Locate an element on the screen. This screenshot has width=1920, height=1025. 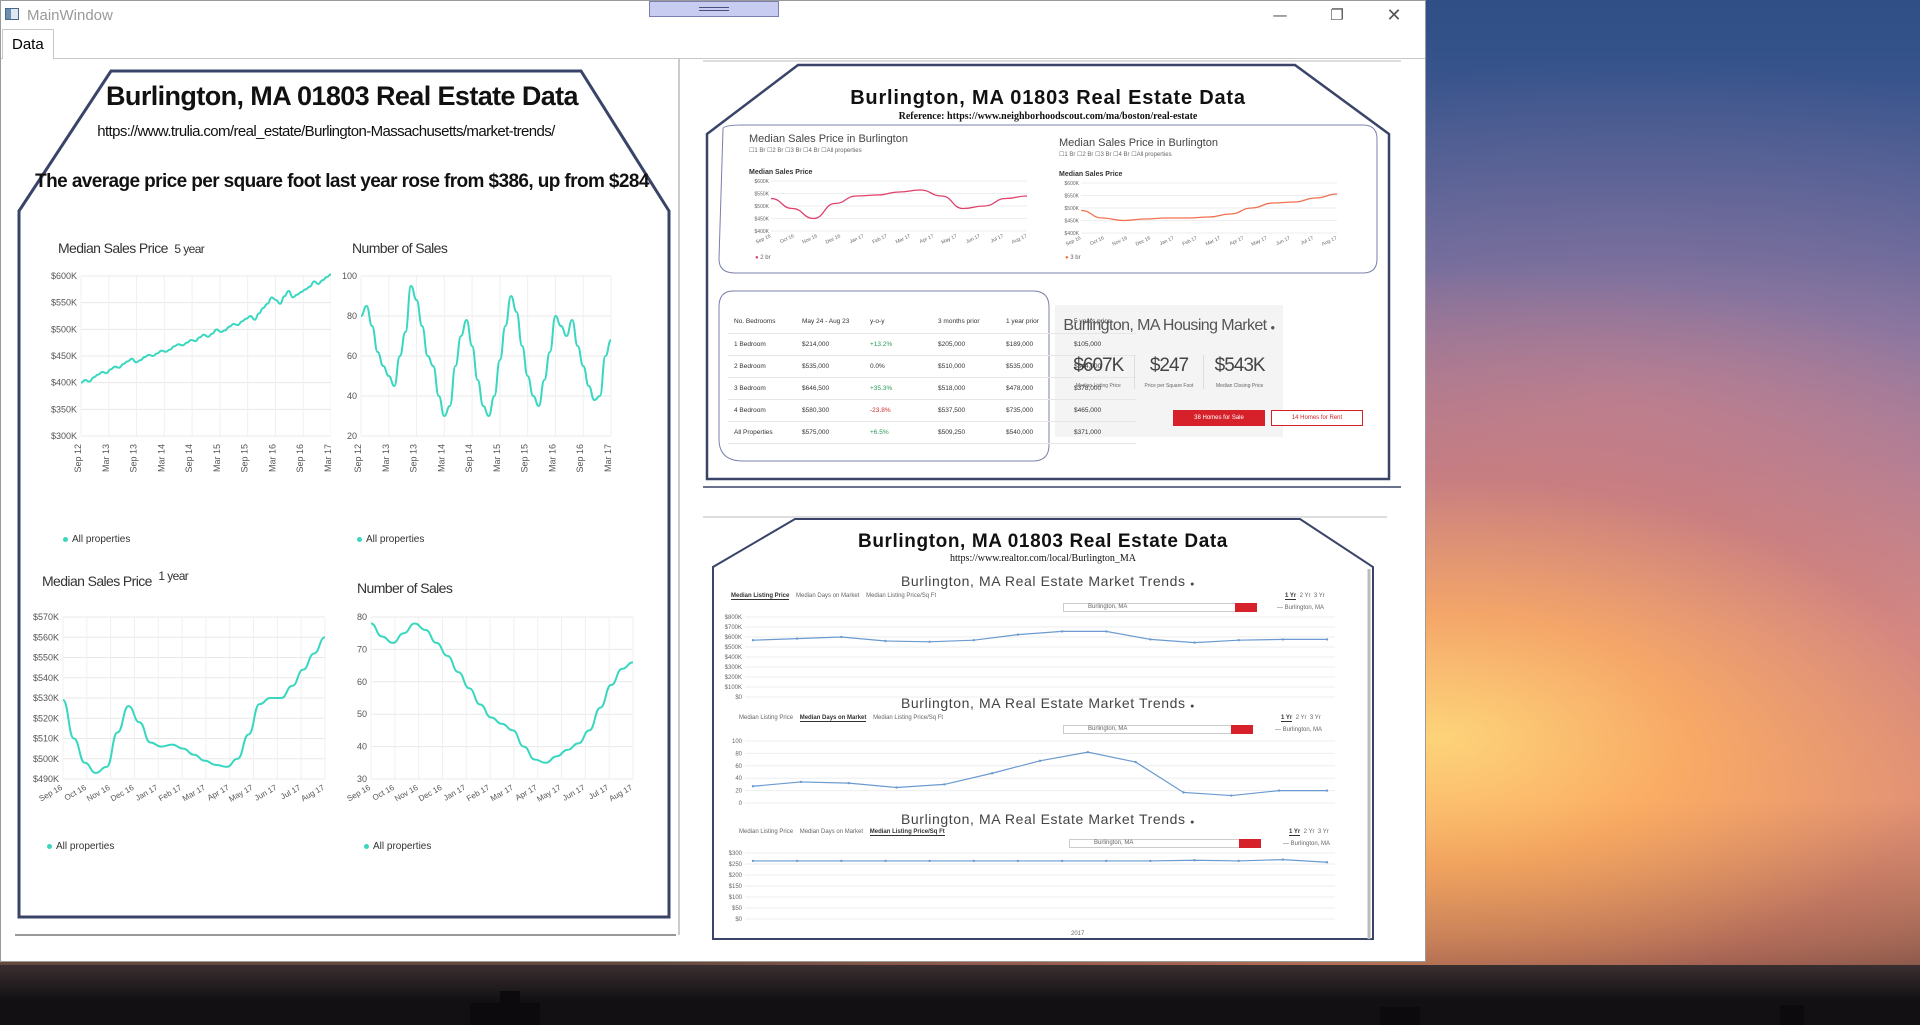
table-cell: 1 Bedroom is located at coordinates (762, 344).